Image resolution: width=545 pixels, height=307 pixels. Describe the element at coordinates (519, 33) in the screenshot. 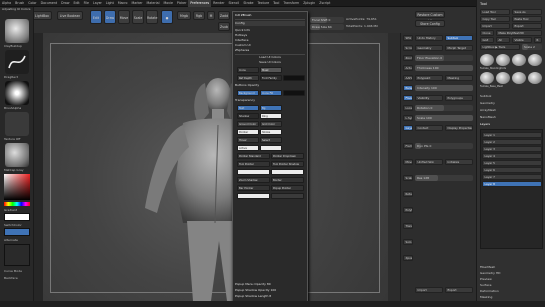

I see `make-polymesh3d-button: Make PolyMesh3D` at that location.